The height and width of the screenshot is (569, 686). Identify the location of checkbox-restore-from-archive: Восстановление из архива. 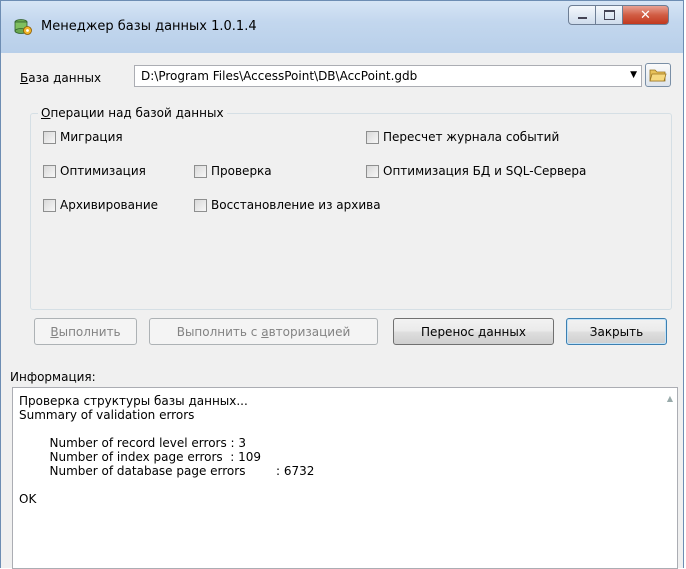
(287, 205).